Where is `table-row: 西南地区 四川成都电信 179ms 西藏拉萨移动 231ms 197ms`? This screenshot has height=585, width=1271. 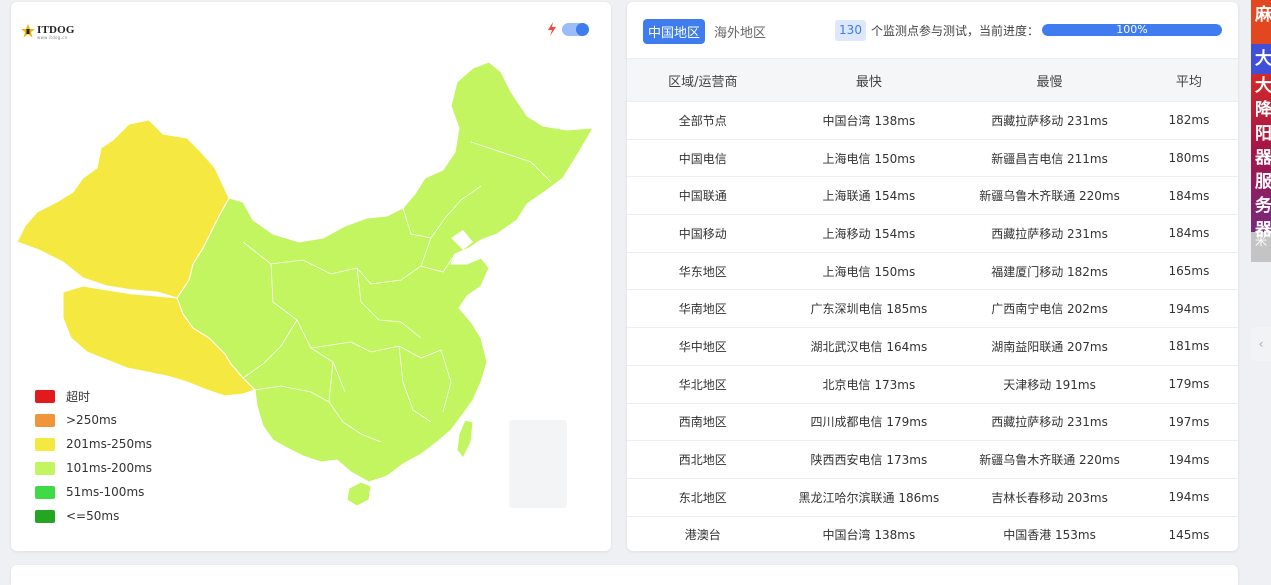
table-row: 西南地区 四川成都电信 179ms 西藏拉萨移动 231ms 197ms is located at coordinates (932, 422).